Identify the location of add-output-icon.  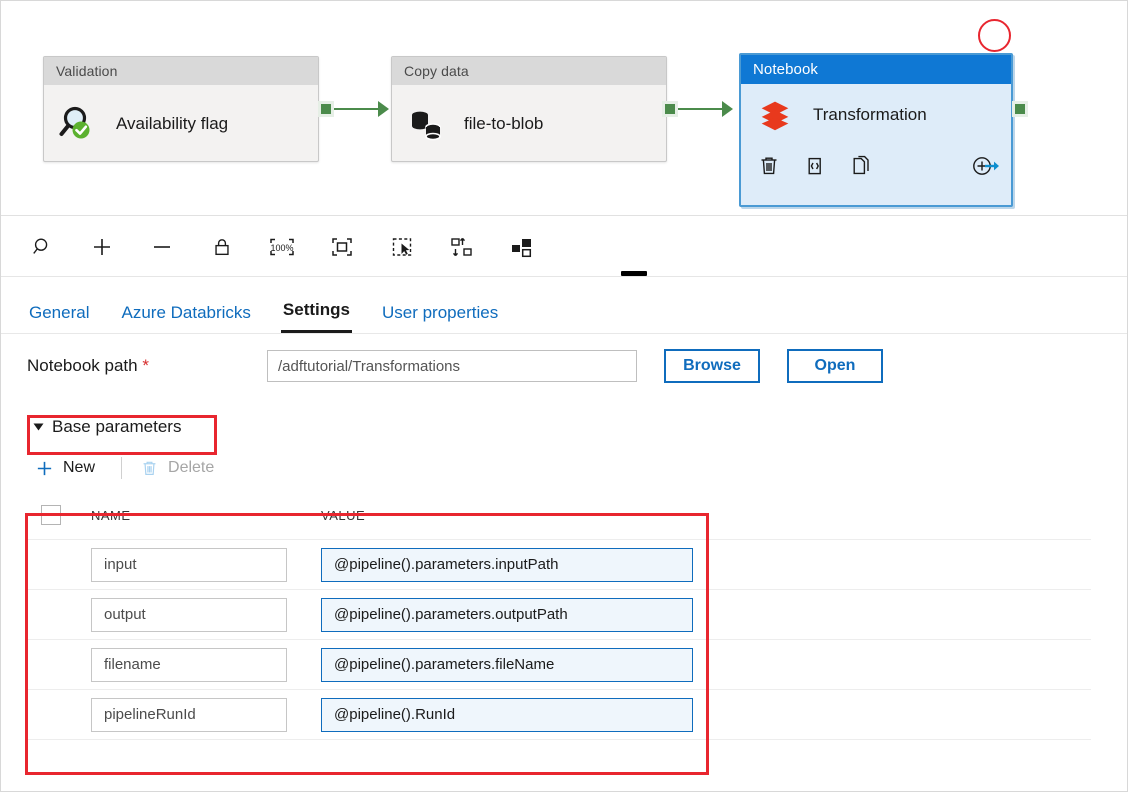
(985, 166).